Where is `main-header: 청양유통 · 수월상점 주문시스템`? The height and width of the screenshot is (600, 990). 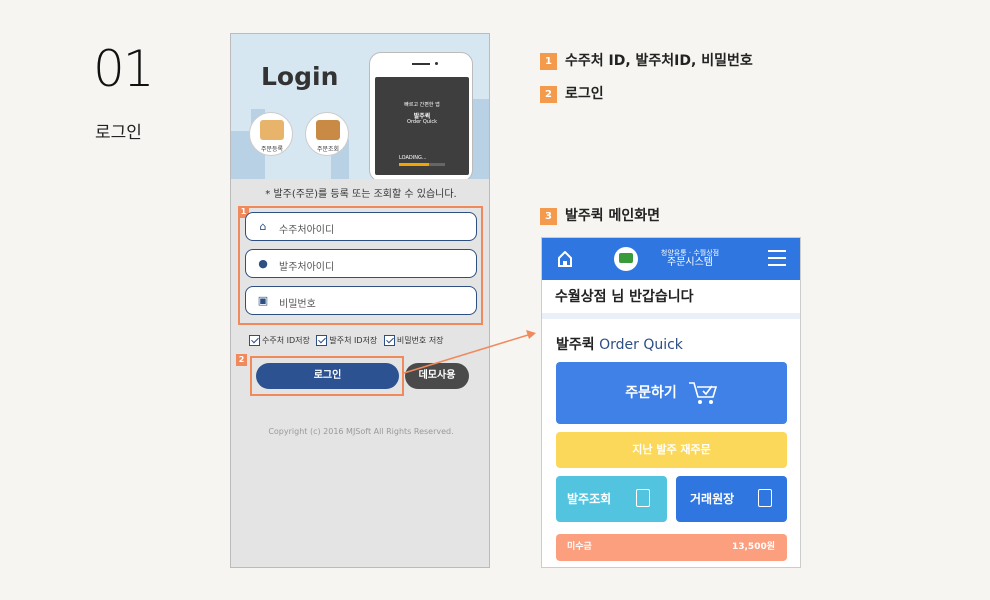 main-header: 청양유통 · 수월상점 주문시스템 is located at coordinates (671, 259).